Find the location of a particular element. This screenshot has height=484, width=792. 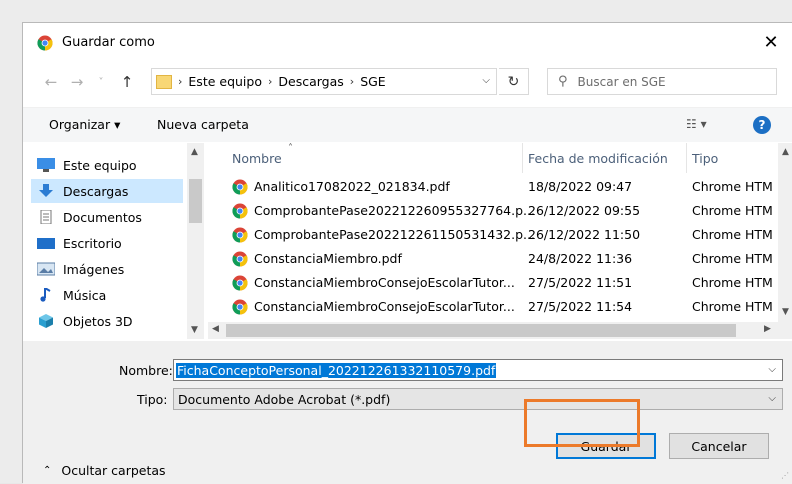

save-button-highlight is located at coordinates (582, 423).